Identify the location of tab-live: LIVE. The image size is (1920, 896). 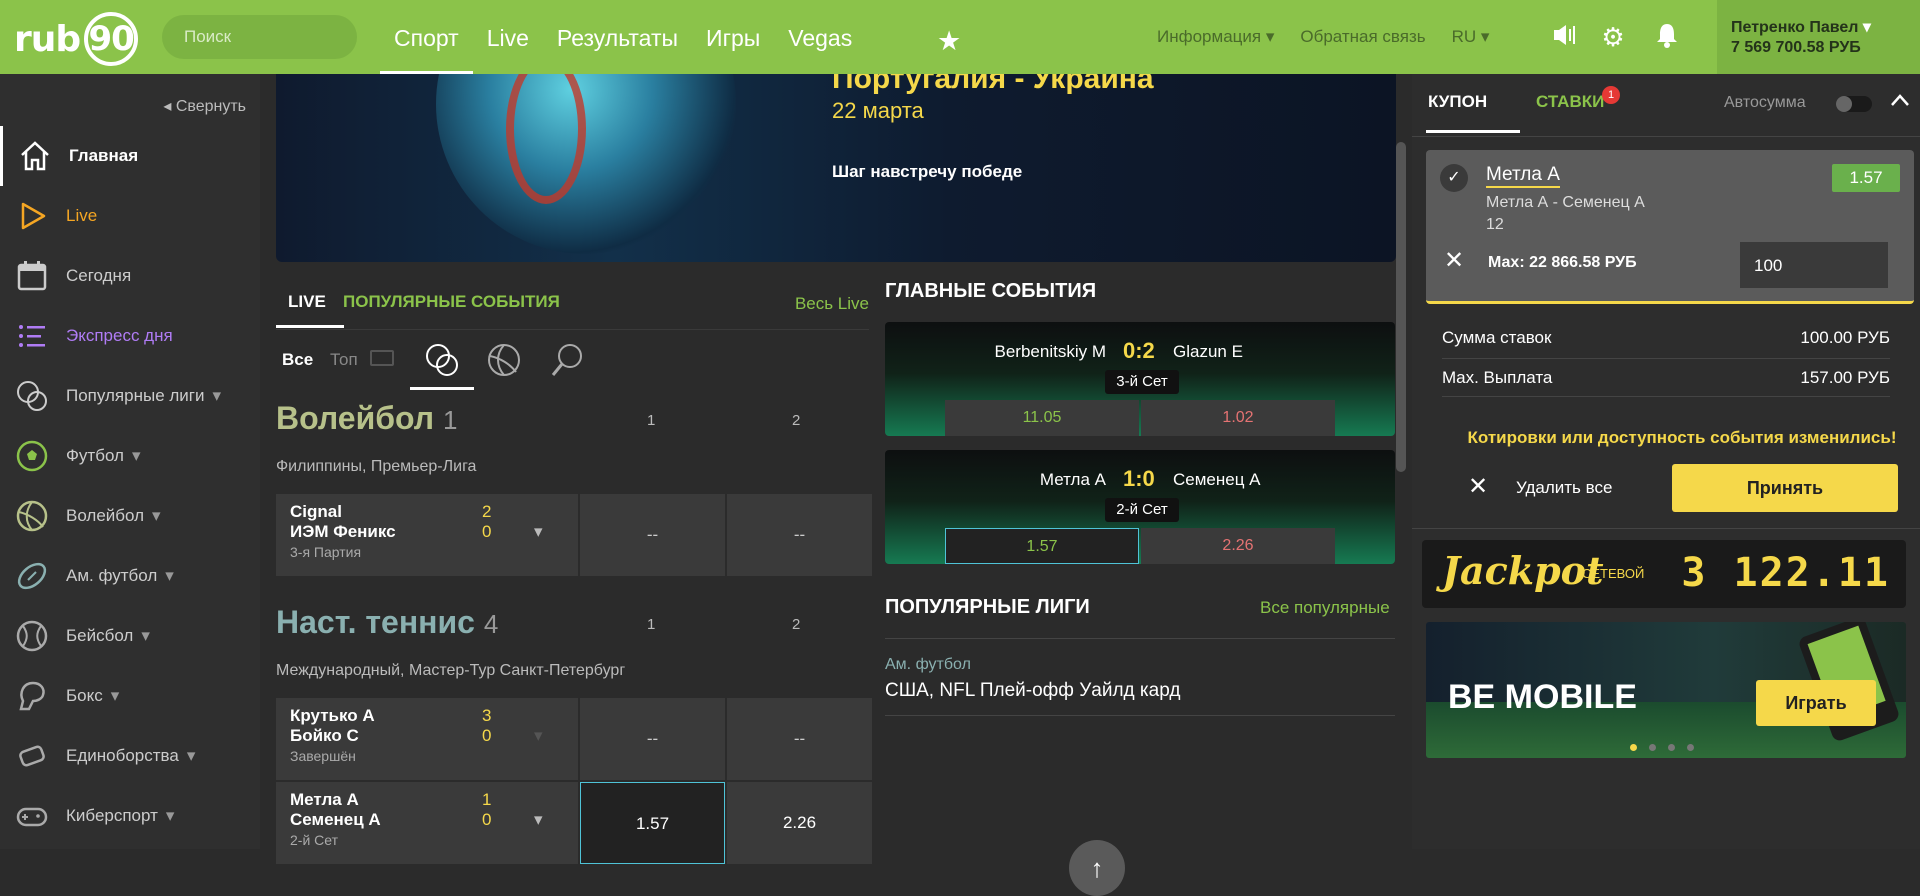
(307, 302).